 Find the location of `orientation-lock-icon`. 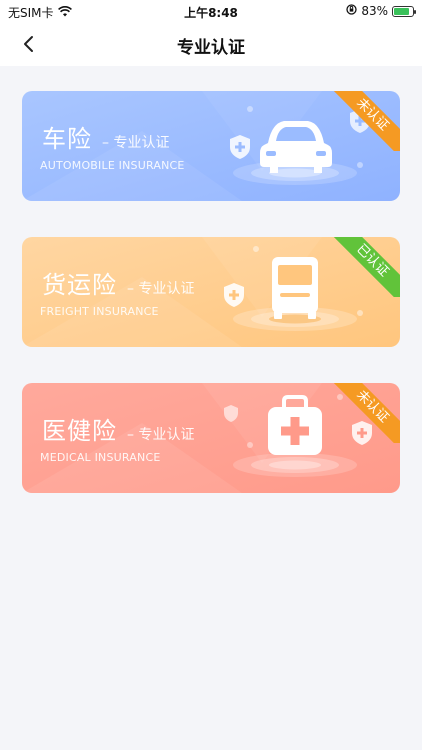

orientation-lock-icon is located at coordinates (351, 11).